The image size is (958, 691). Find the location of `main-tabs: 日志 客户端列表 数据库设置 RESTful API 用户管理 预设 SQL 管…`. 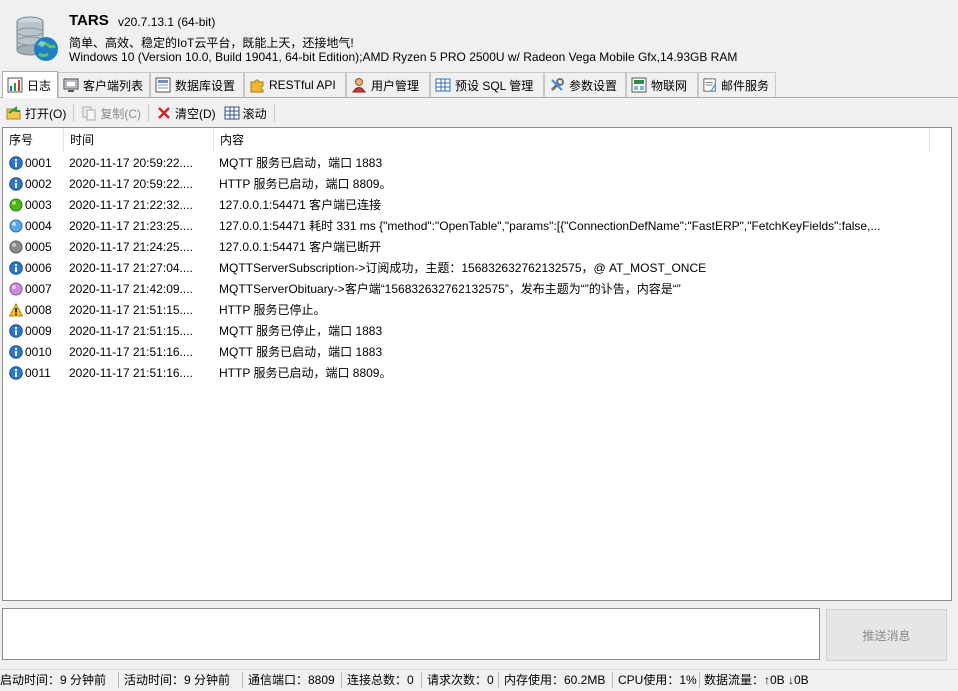

main-tabs: 日志 客户端列表 数据库设置 RESTful API 用户管理 预设 SQL 管… is located at coordinates (479, 84).